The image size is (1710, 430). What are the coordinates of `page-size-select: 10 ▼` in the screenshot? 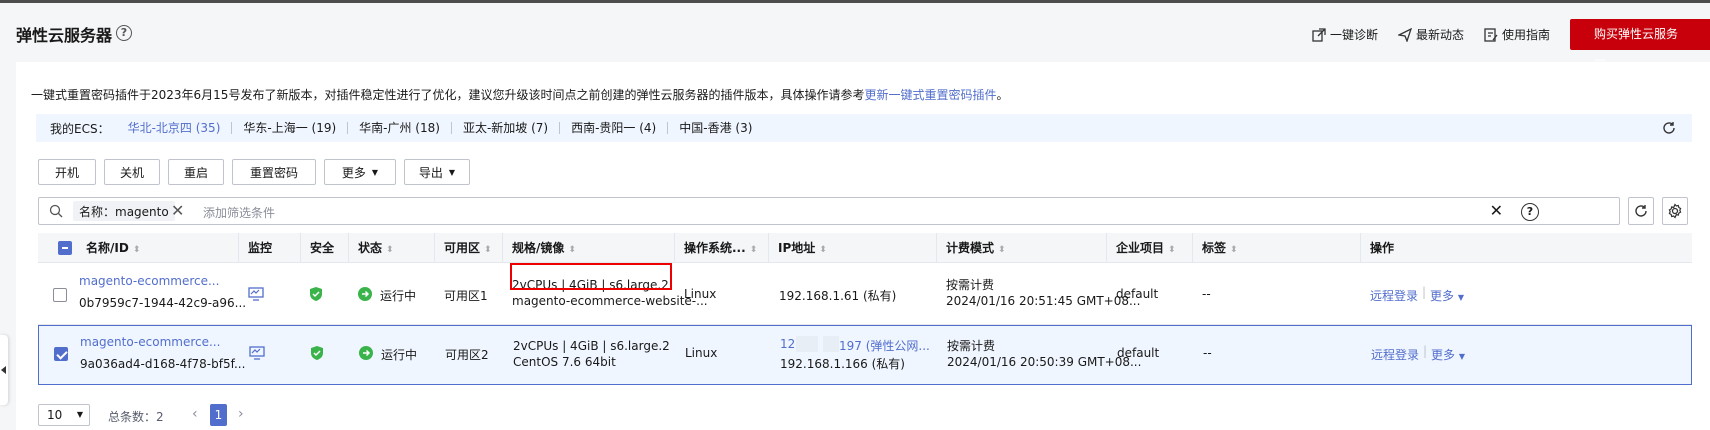 It's located at (64, 415).